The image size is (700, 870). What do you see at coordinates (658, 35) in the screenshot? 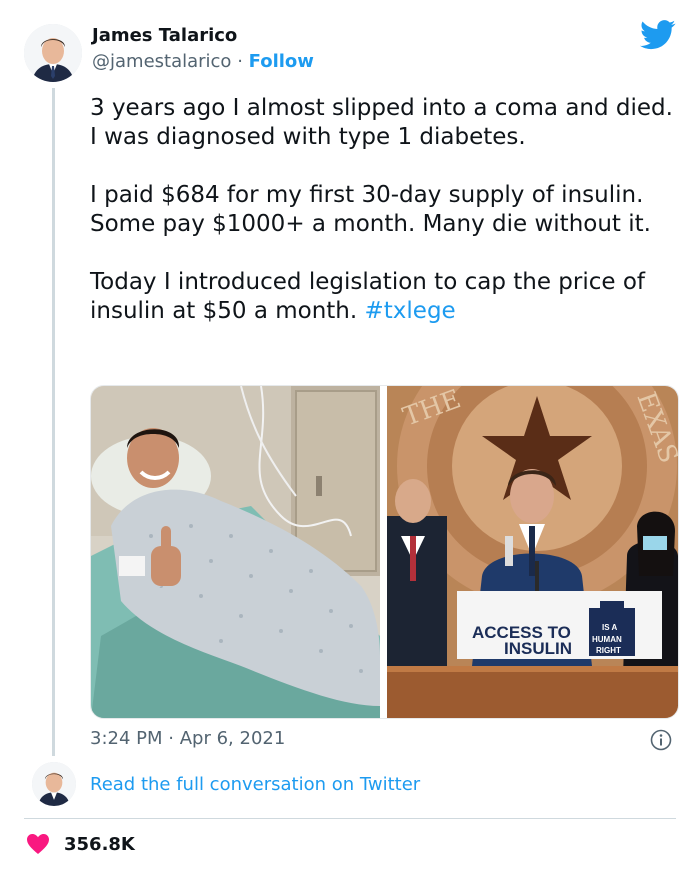
I see `twitter-bird-icon` at bounding box center [658, 35].